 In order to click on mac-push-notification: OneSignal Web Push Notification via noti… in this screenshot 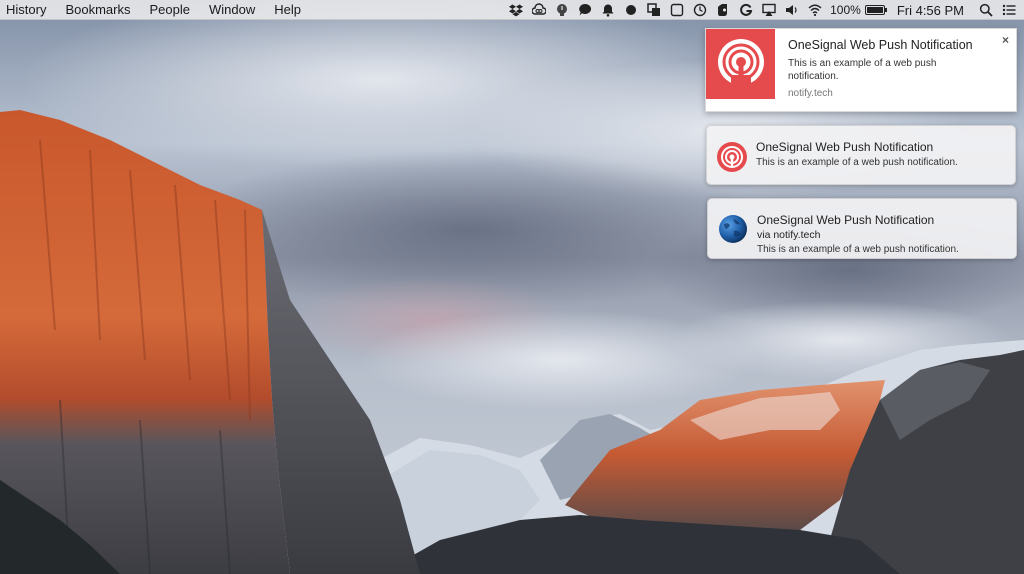, I will do `click(862, 228)`.